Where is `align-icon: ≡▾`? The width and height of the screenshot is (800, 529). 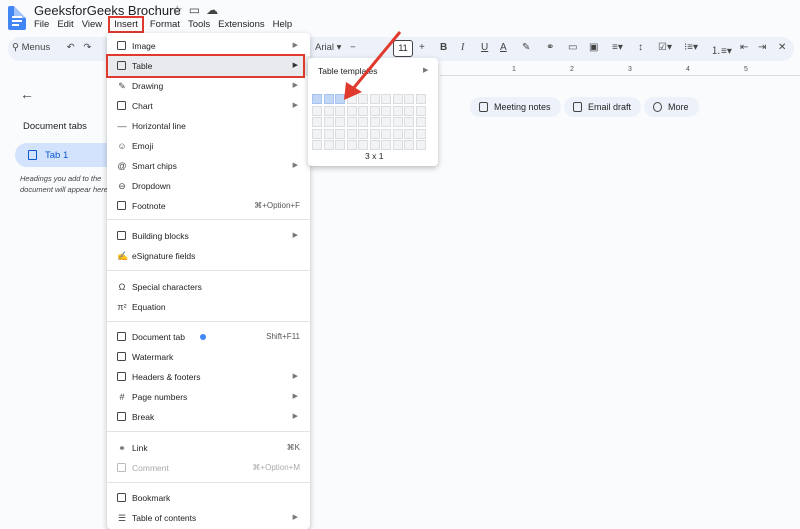
align-icon: ≡▾ is located at coordinates (617, 47).